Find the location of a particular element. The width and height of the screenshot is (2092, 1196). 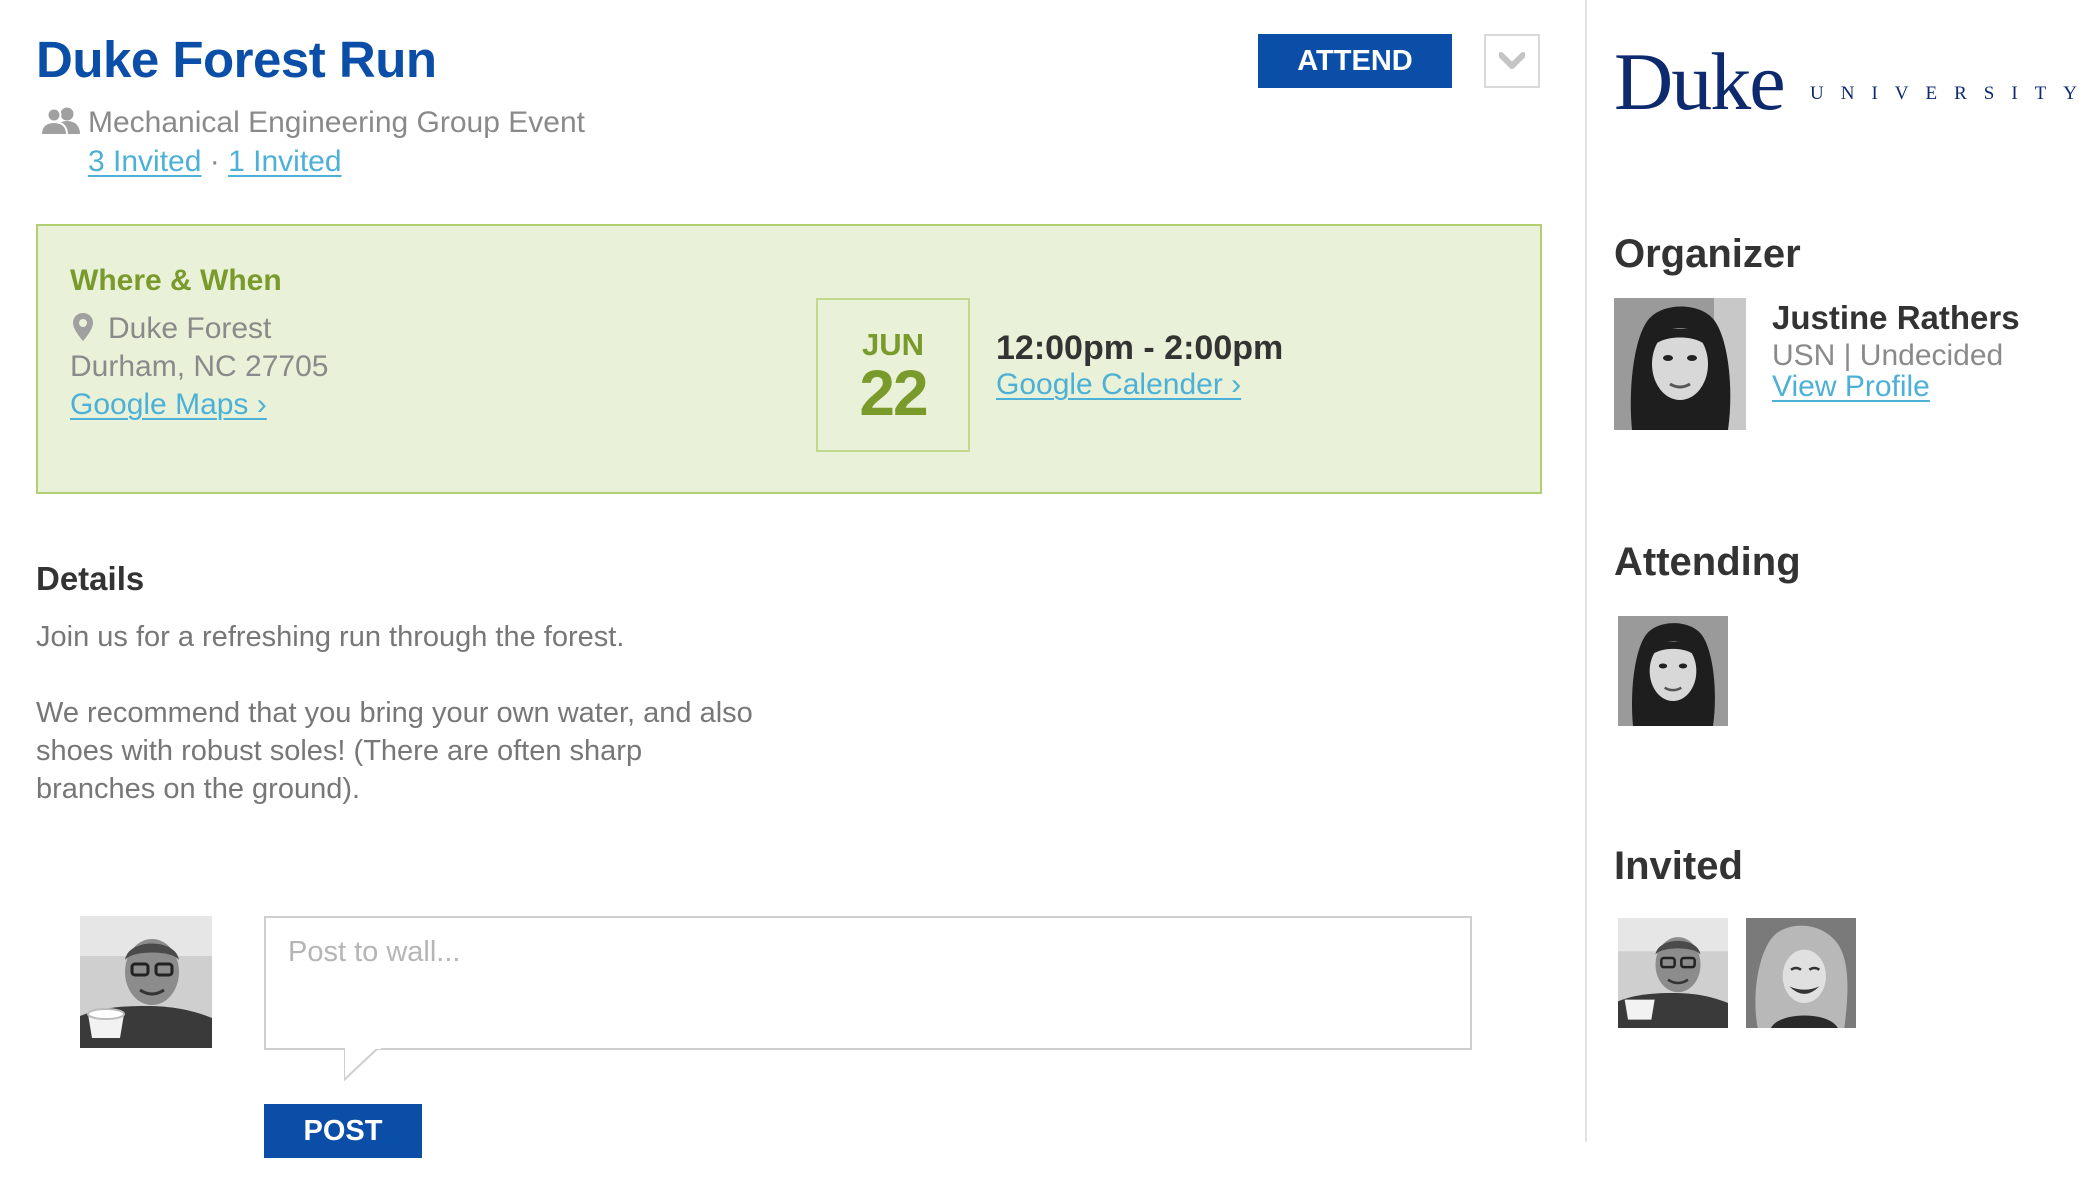

sidebar-divider is located at coordinates (1586, 571).